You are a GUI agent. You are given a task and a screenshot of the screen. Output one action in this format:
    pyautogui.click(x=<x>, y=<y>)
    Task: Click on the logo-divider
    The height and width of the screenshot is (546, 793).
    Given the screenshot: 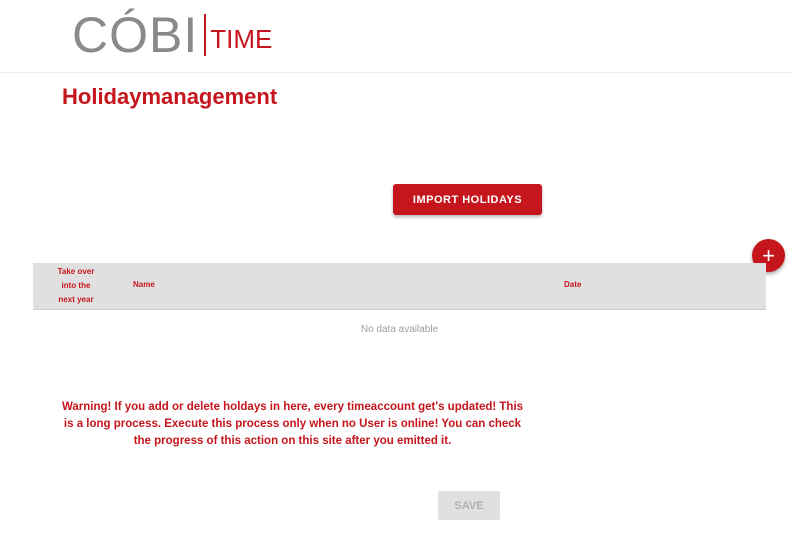 What is the action you would take?
    pyautogui.click(x=205, y=35)
    